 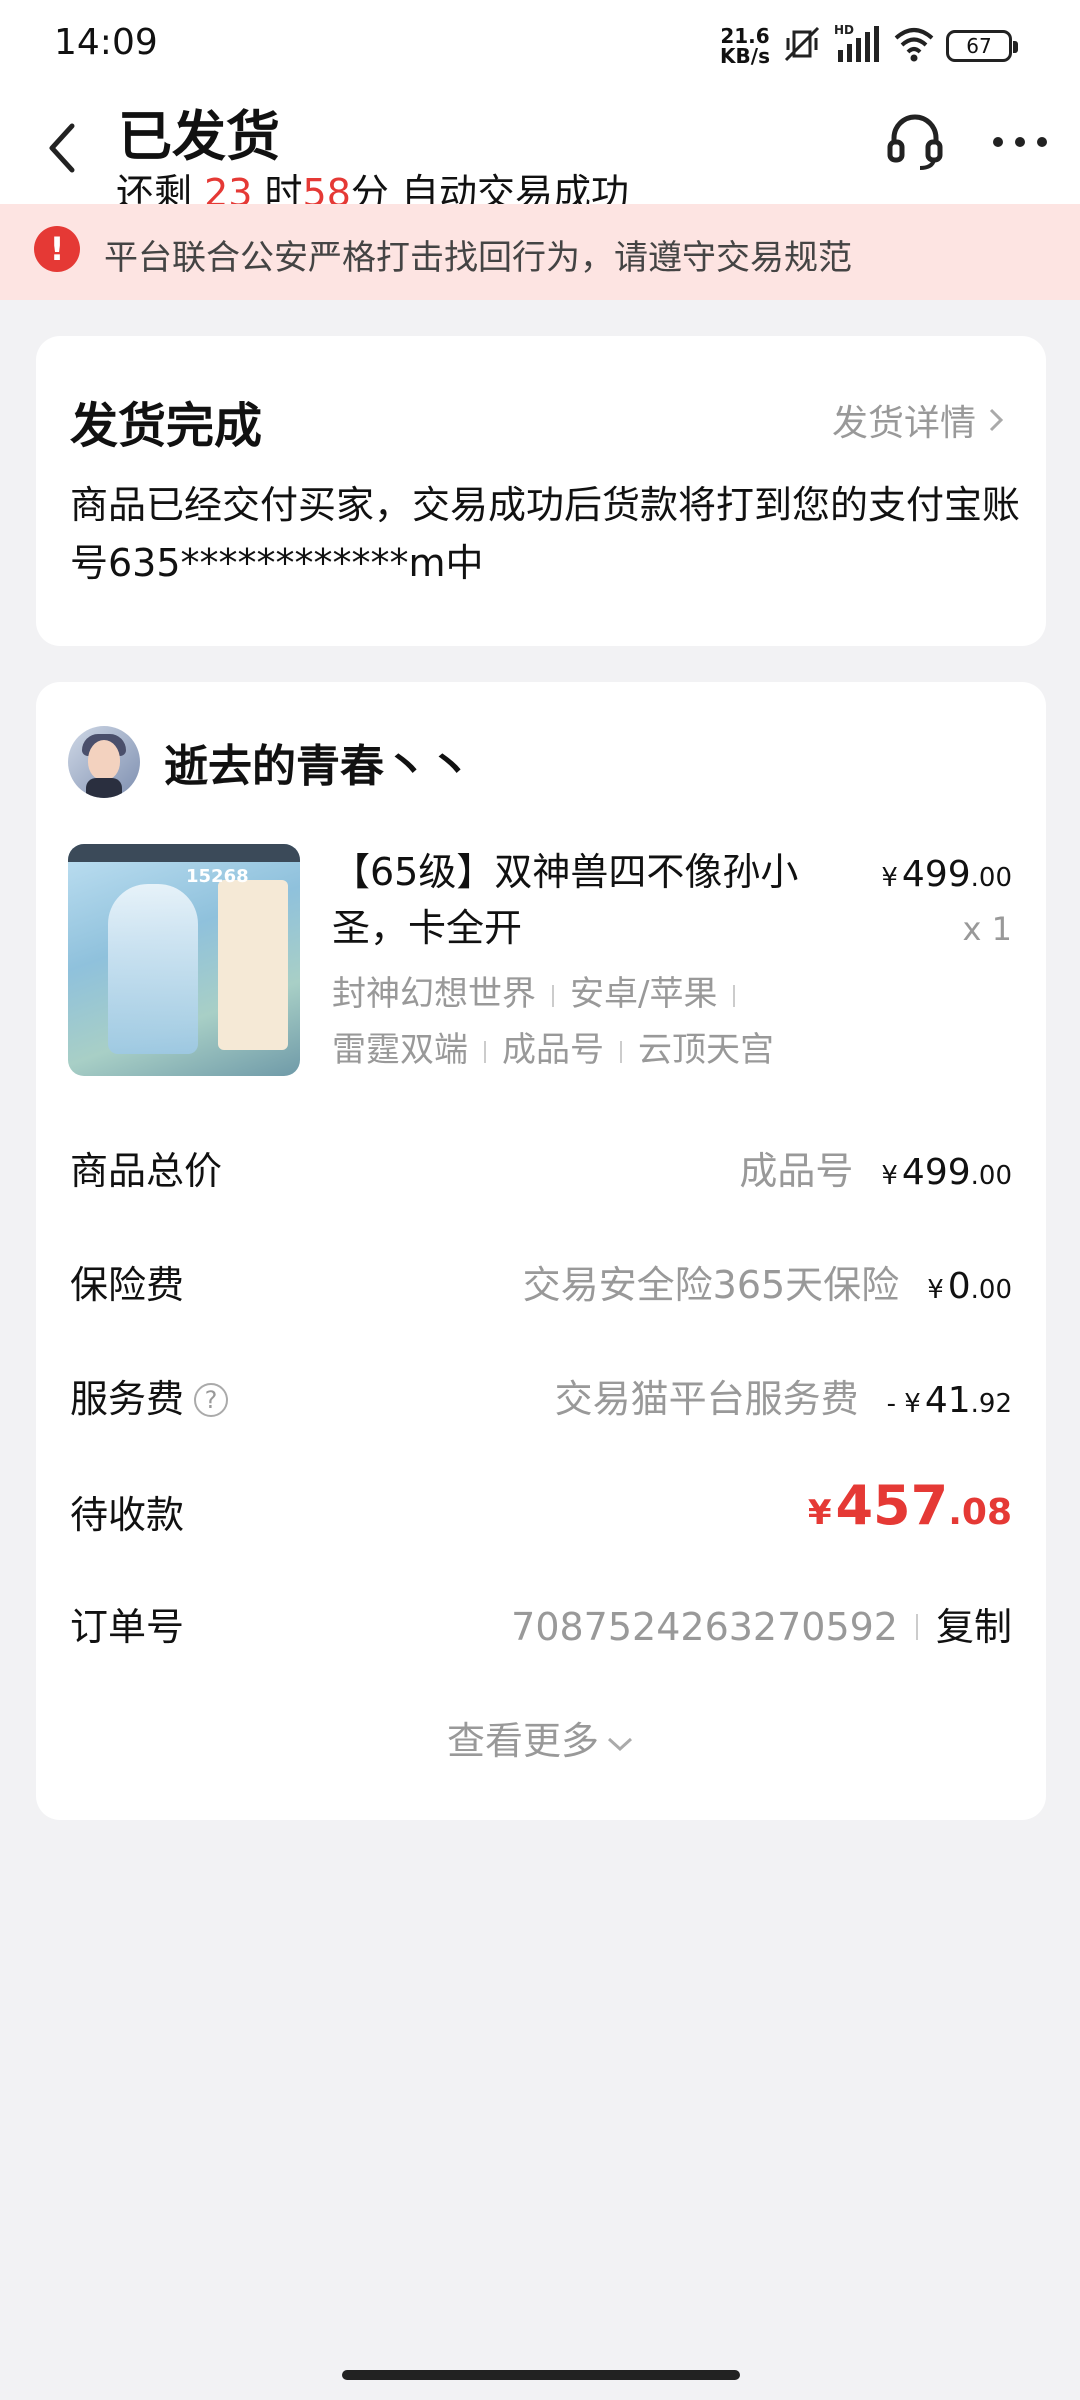 I want to click on service-fee-value: - ¥41.92, so click(x=949, y=1400).